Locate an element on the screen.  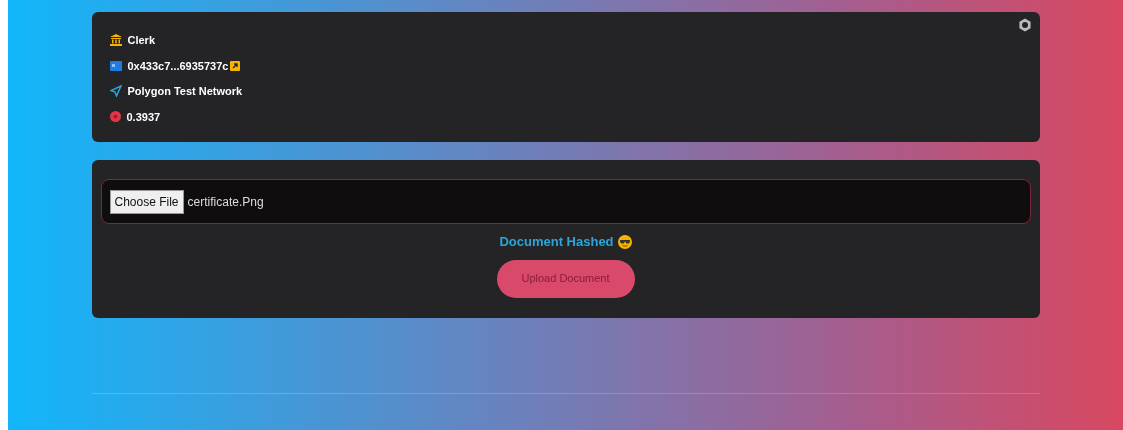
role-label: Clerk is located at coordinates (141, 40).